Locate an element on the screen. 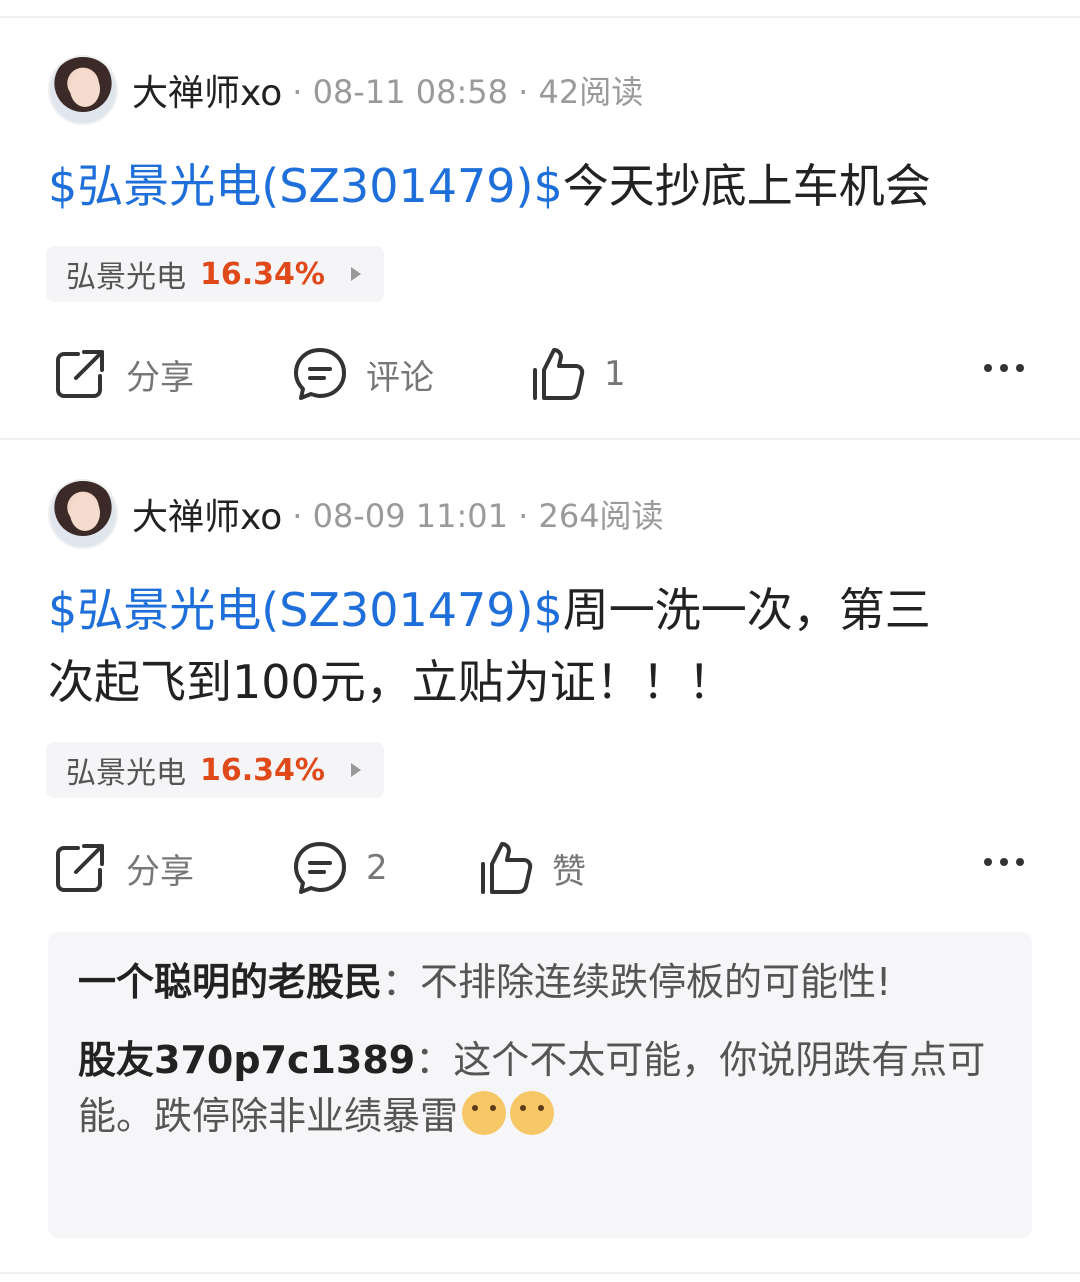 The image size is (1080, 1282). post-body-line1: 周一洗一次，第三 is located at coordinates (746, 610).